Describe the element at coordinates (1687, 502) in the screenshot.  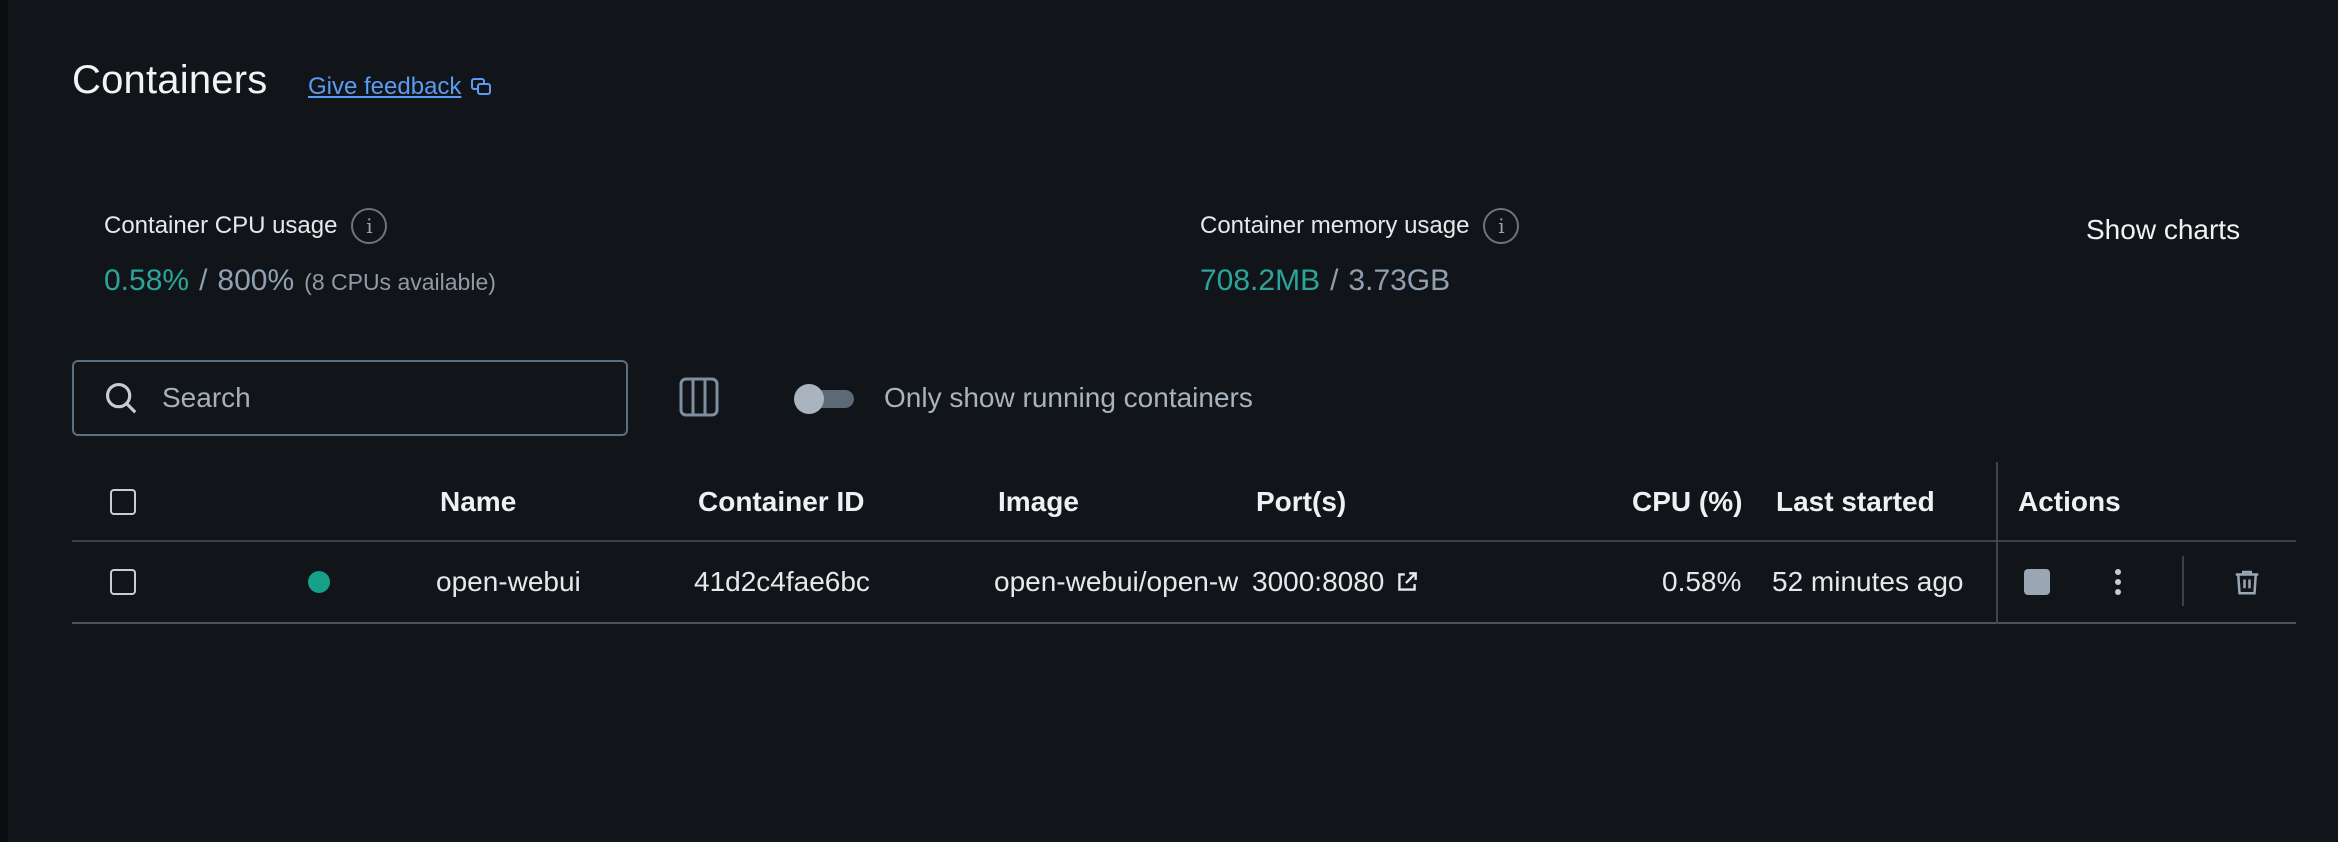
I see `column-cpu: CPU (%)` at that location.